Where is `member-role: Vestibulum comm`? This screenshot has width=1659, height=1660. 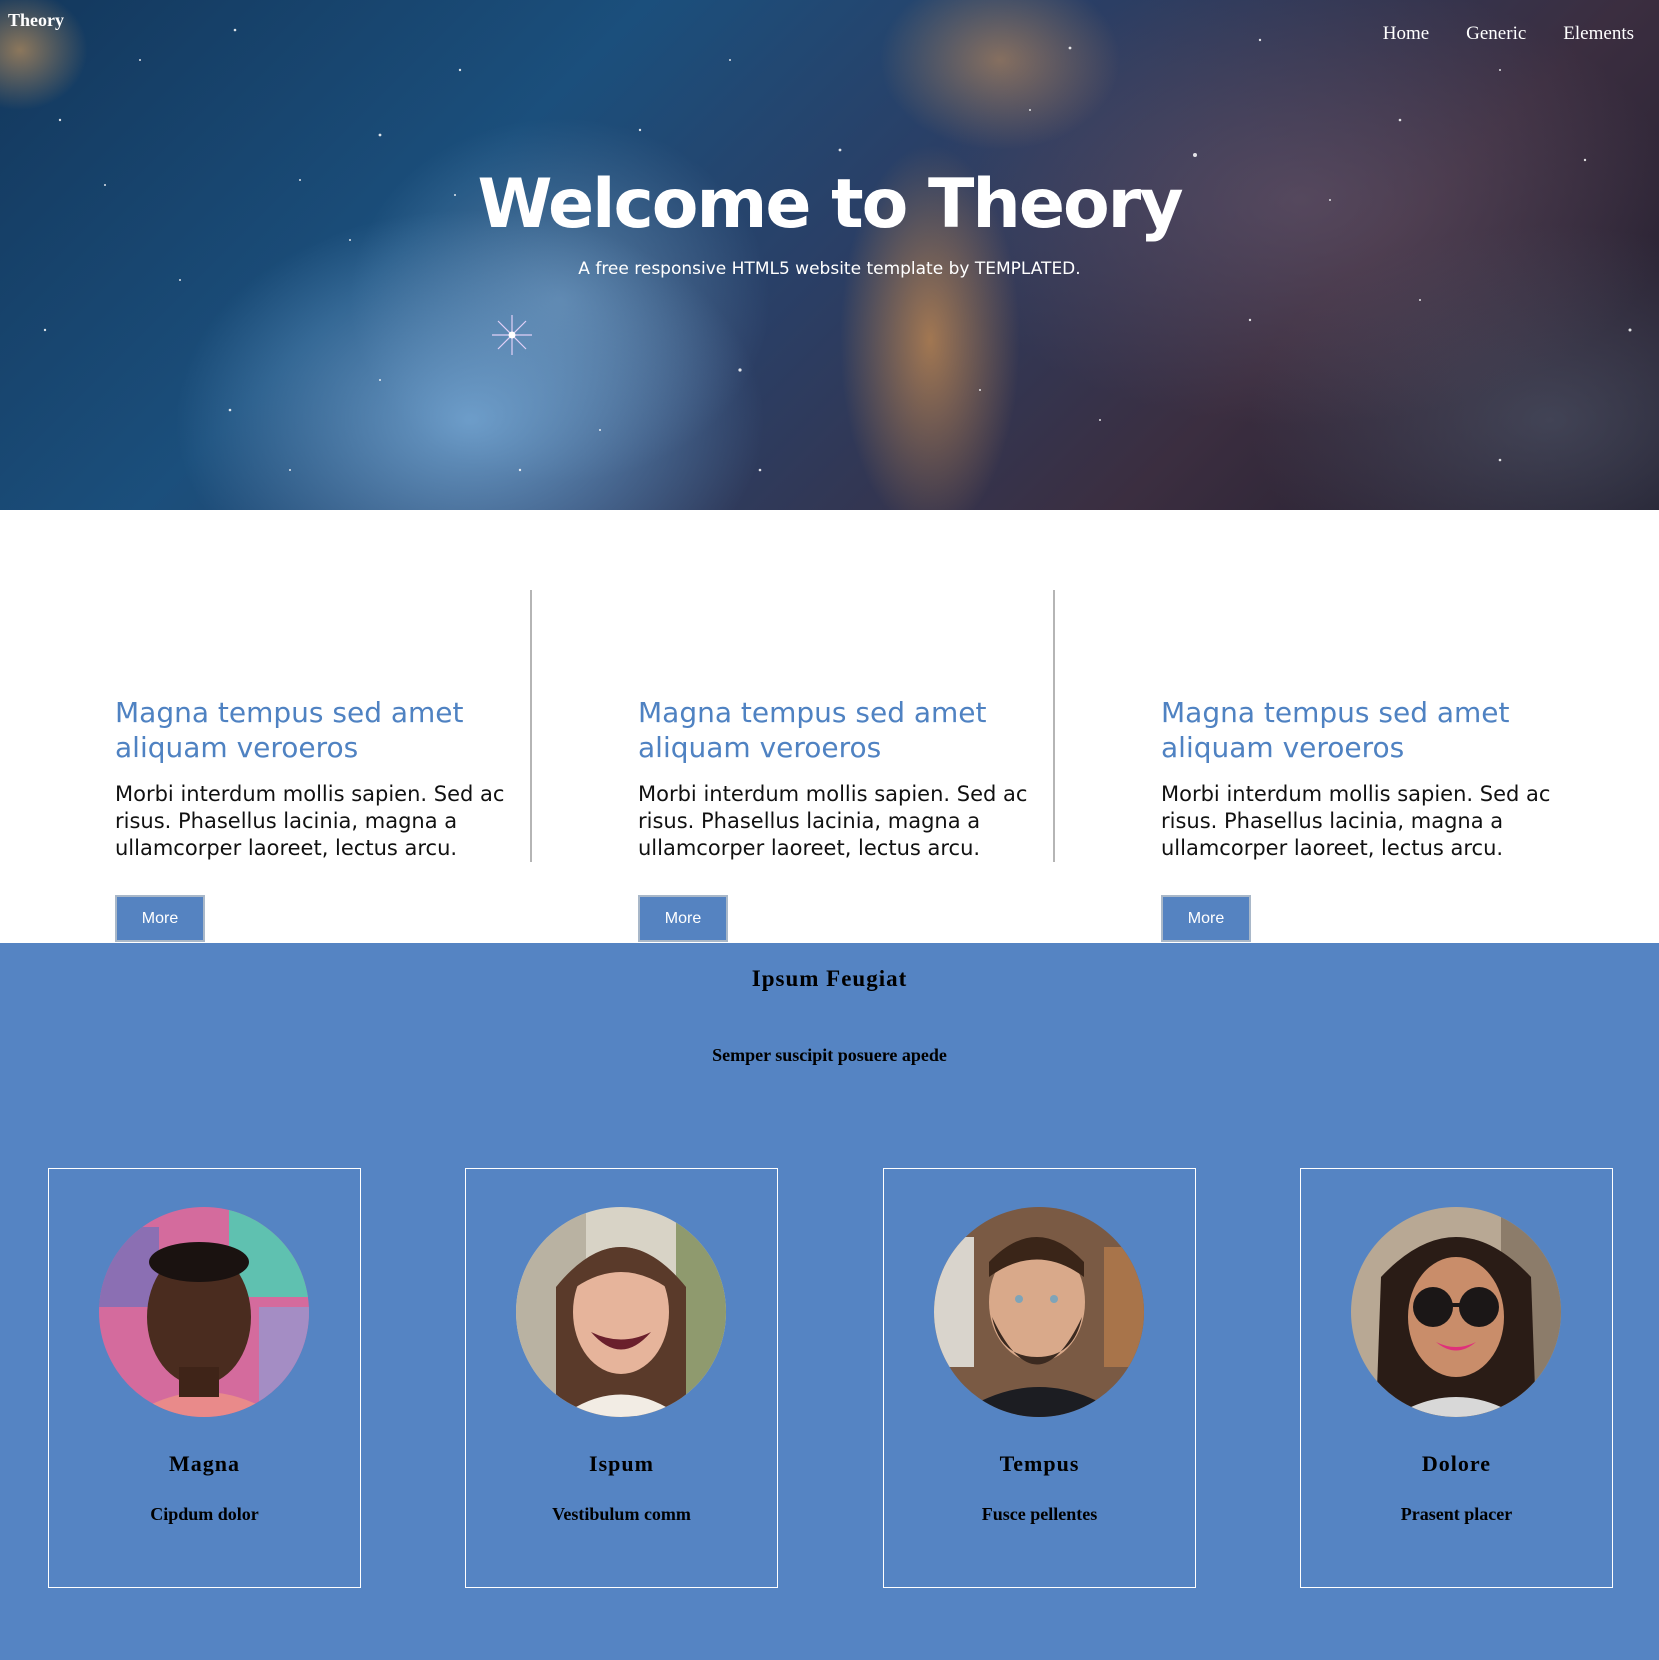
member-role: Vestibulum comm is located at coordinates (621, 1514).